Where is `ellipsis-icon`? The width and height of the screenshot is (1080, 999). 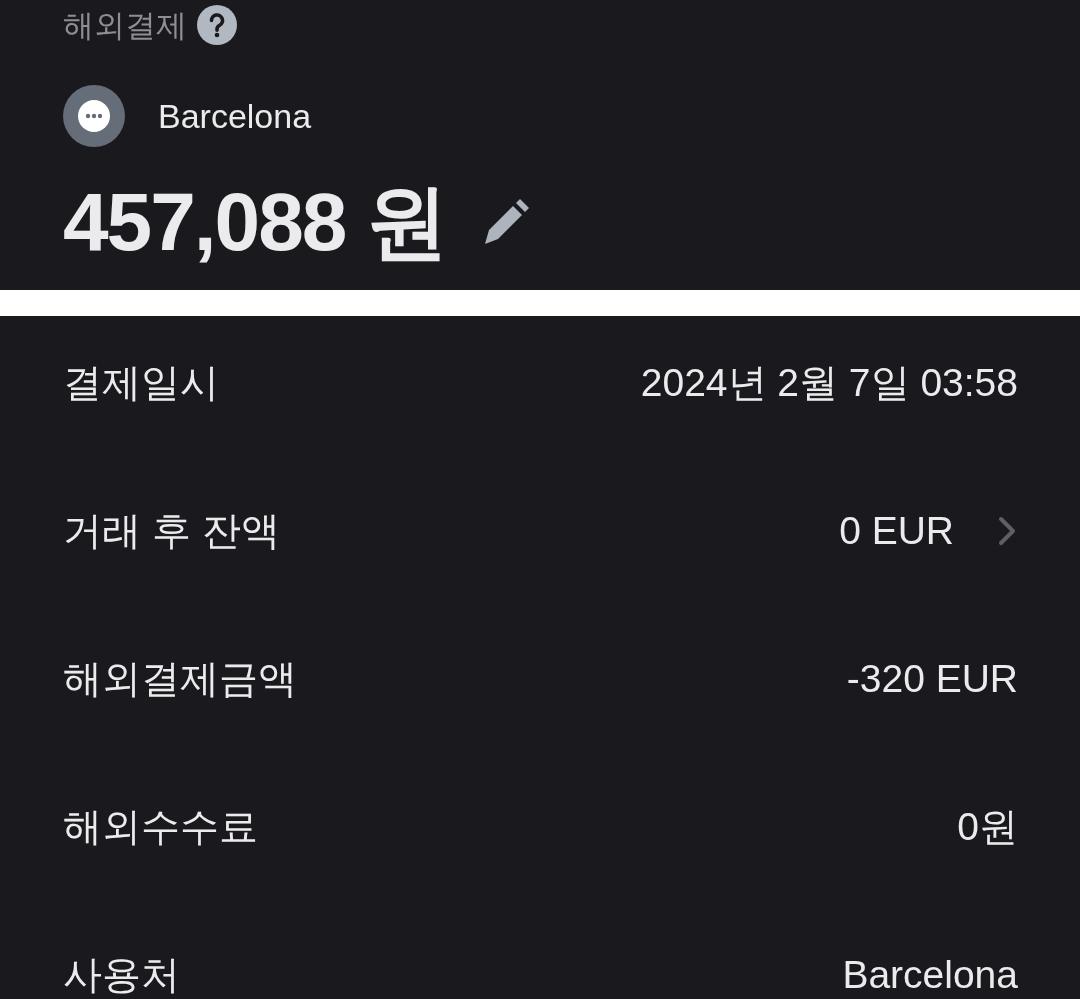 ellipsis-icon is located at coordinates (94, 116).